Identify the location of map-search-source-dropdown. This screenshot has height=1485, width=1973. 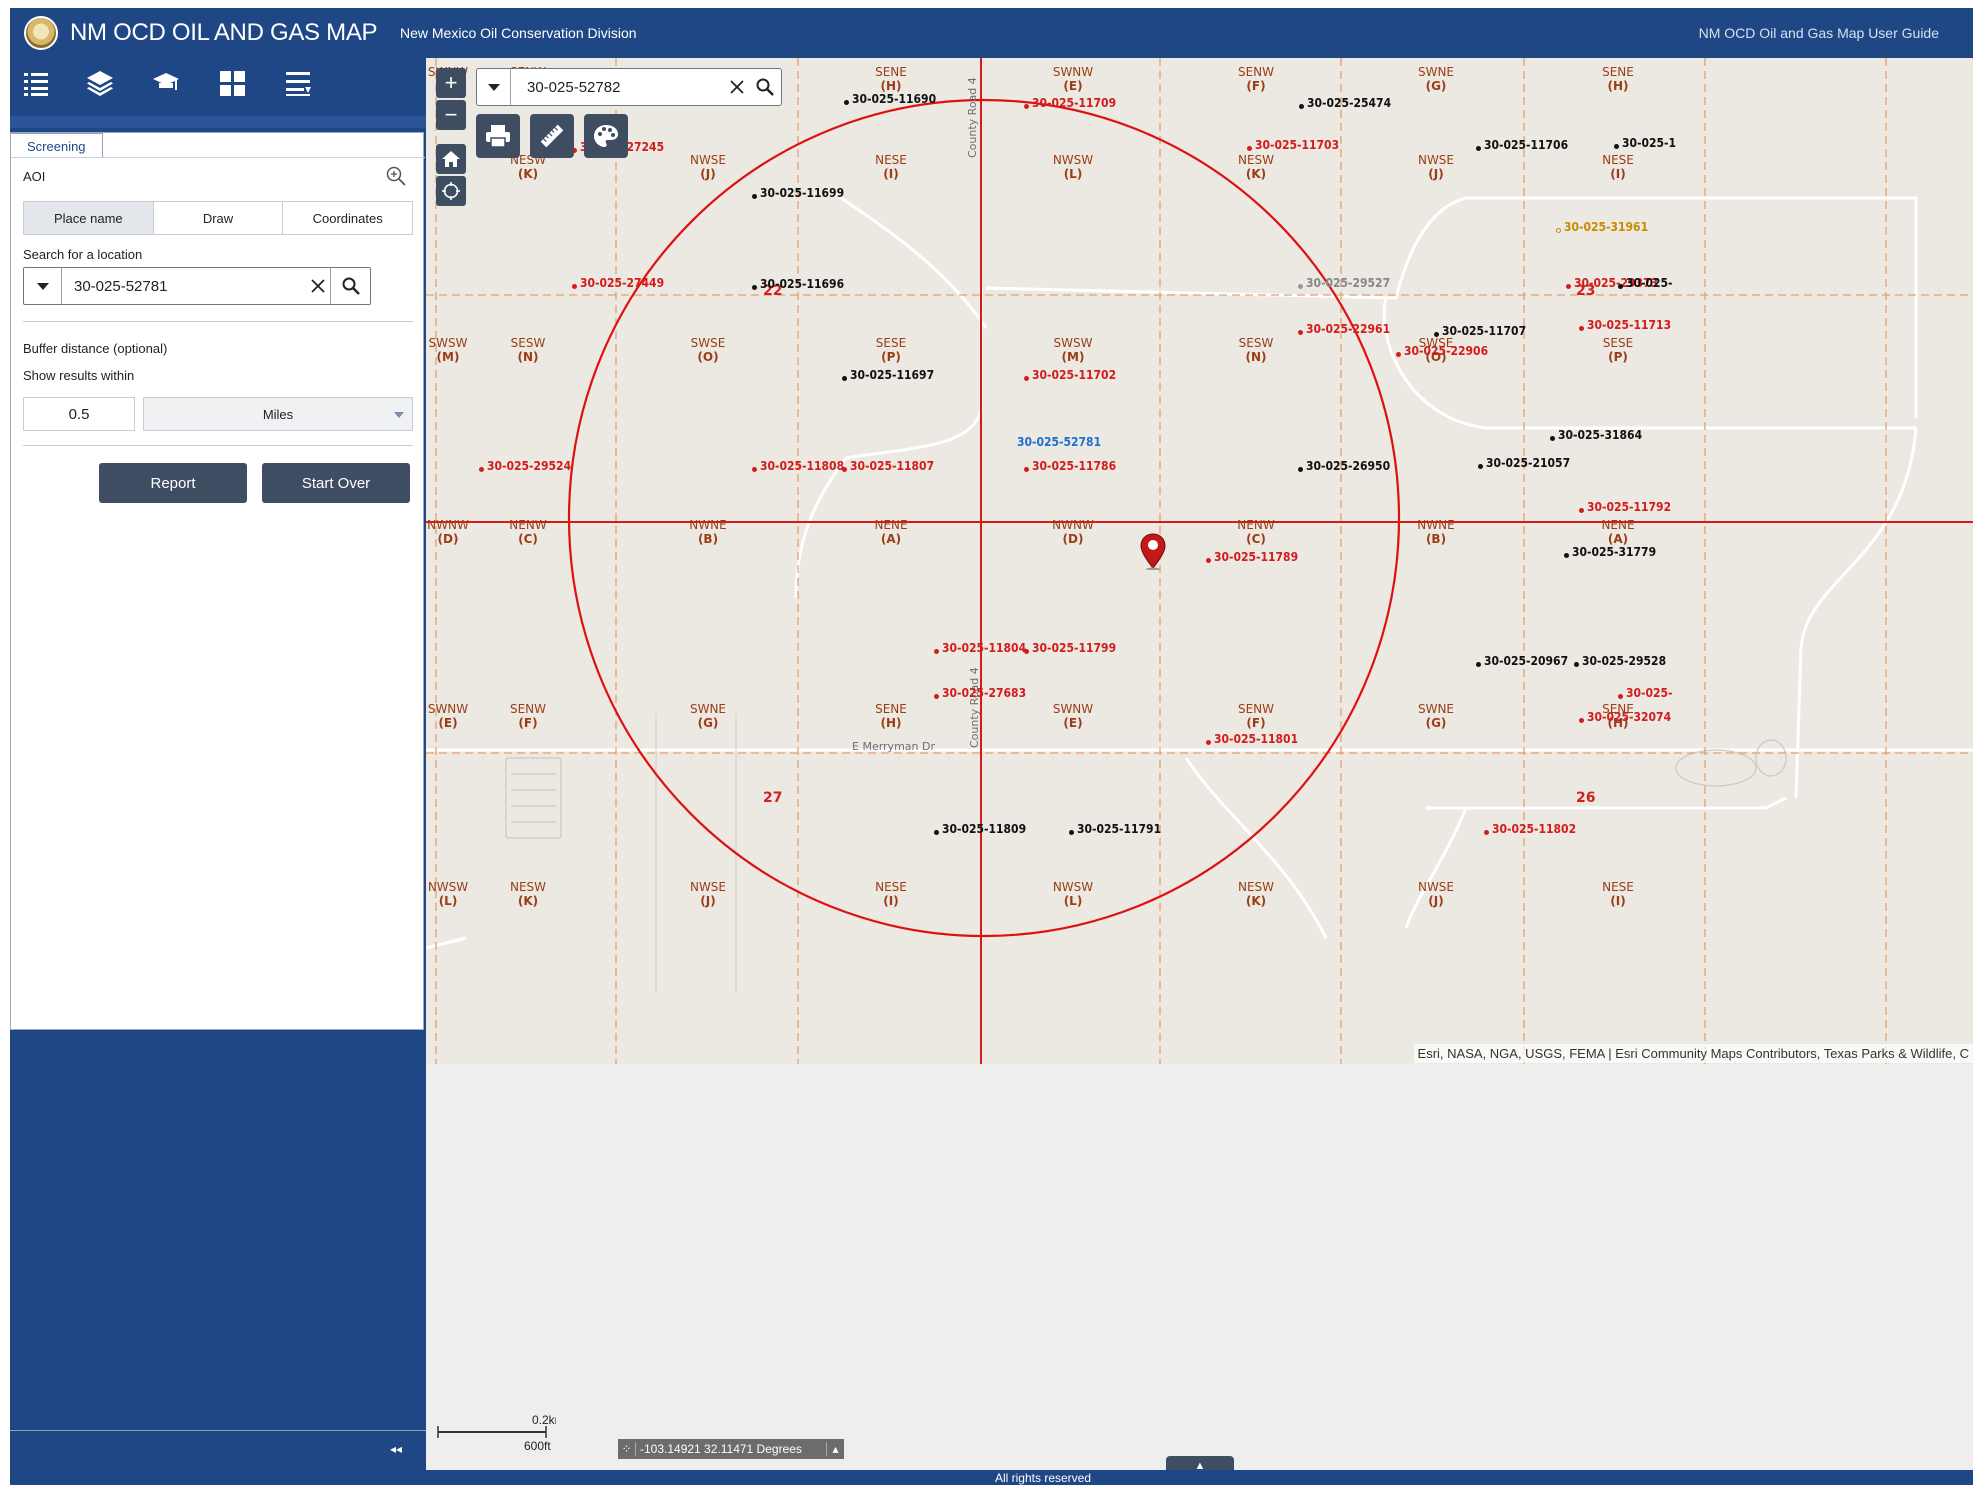
(494, 87).